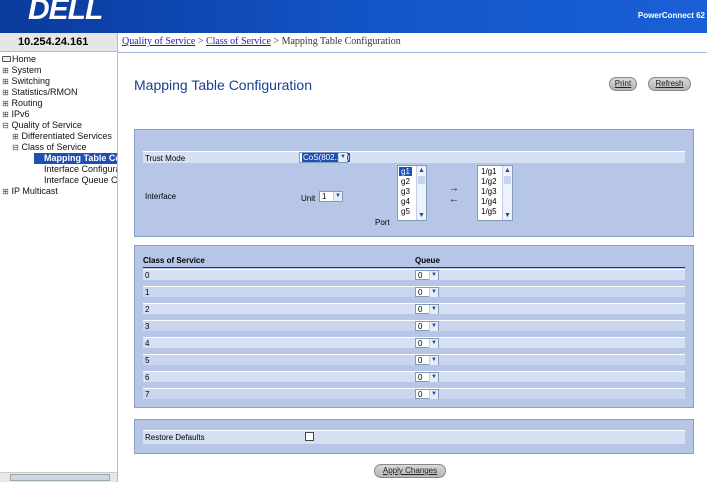 Image resolution: width=707 pixels, height=482 pixels. What do you see at coordinates (325, 157) in the screenshot?
I see `trust-mode-select: CoS(802.1P) ▼` at bounding box center [325, 157].